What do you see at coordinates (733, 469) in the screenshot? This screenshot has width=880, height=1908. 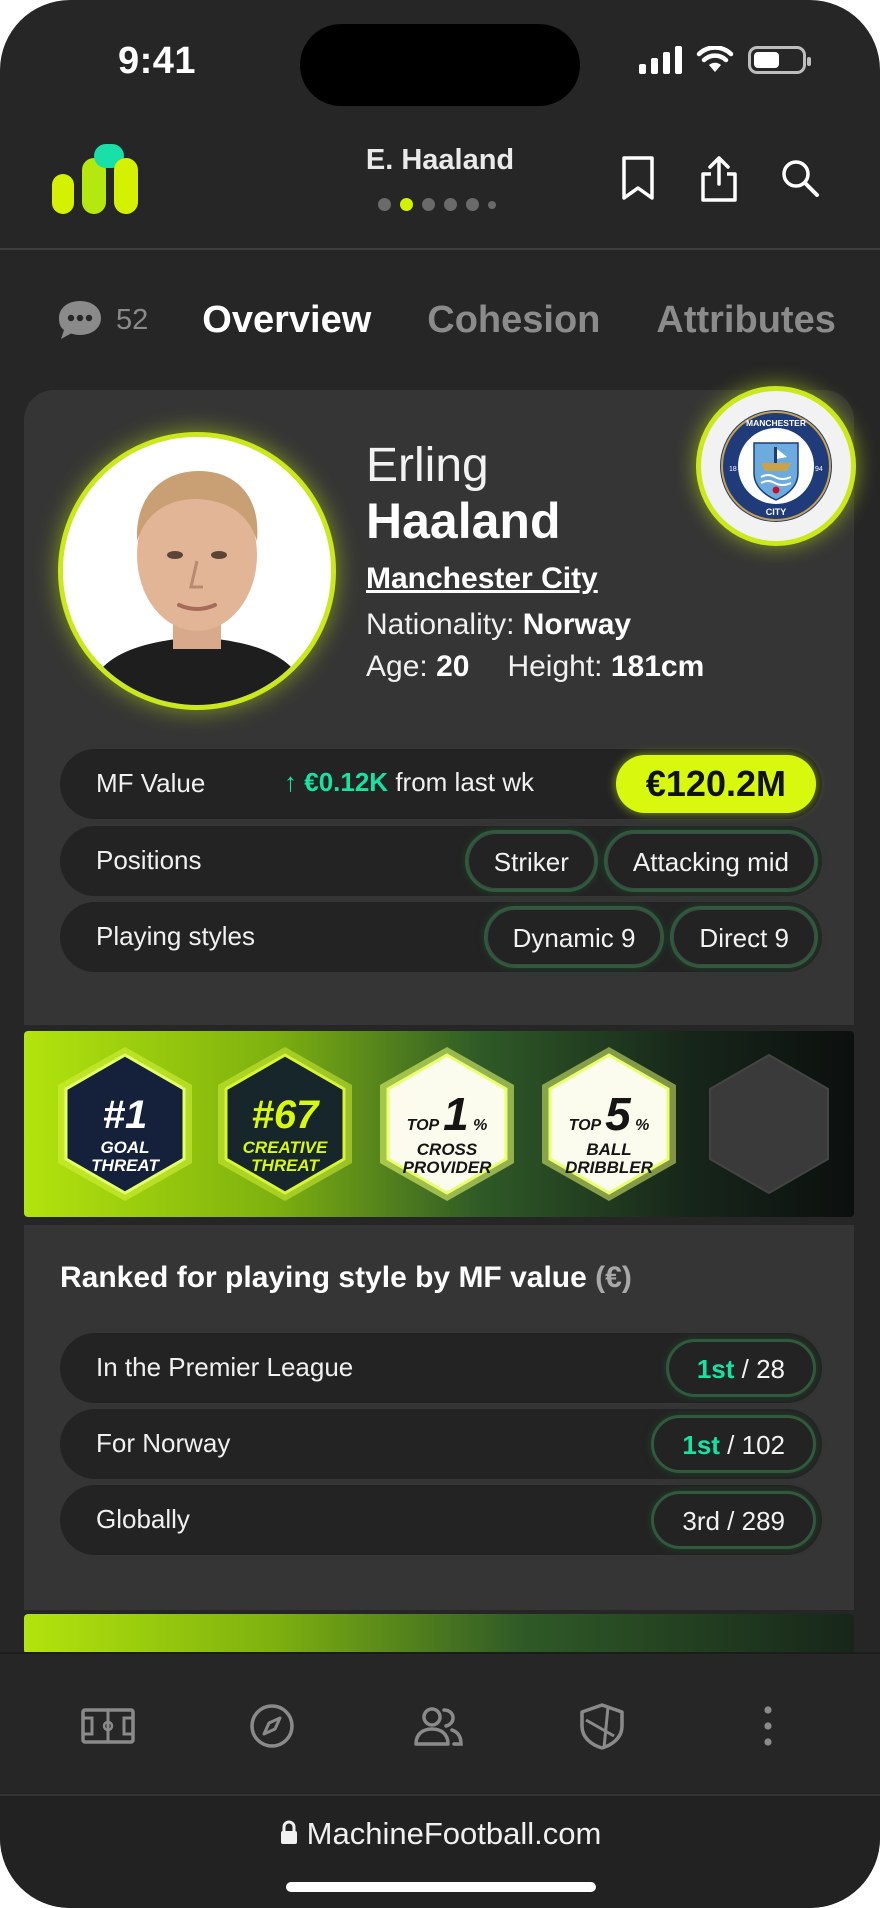 I see `svg-text: 18` at bounding box center [733, 469].